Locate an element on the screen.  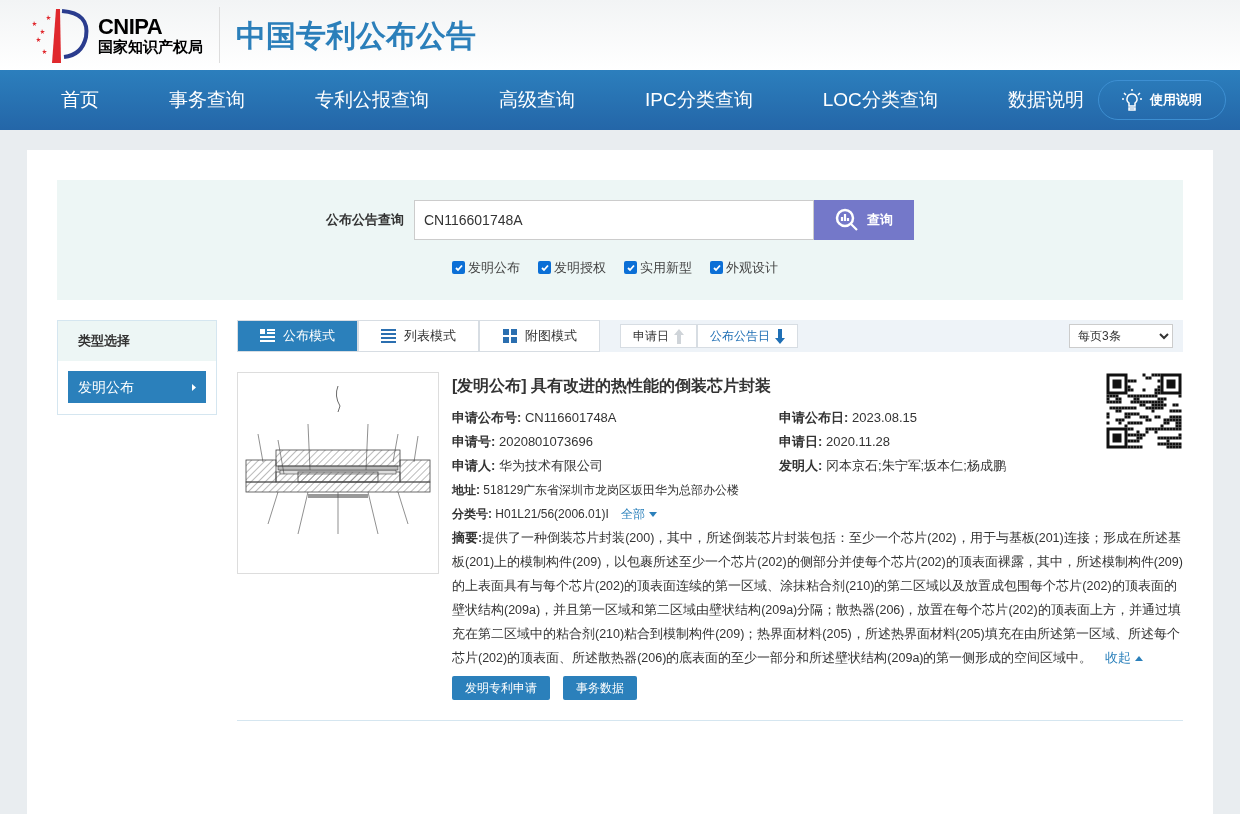
logo-text: CNIPA is located at coordinates (131, 26).